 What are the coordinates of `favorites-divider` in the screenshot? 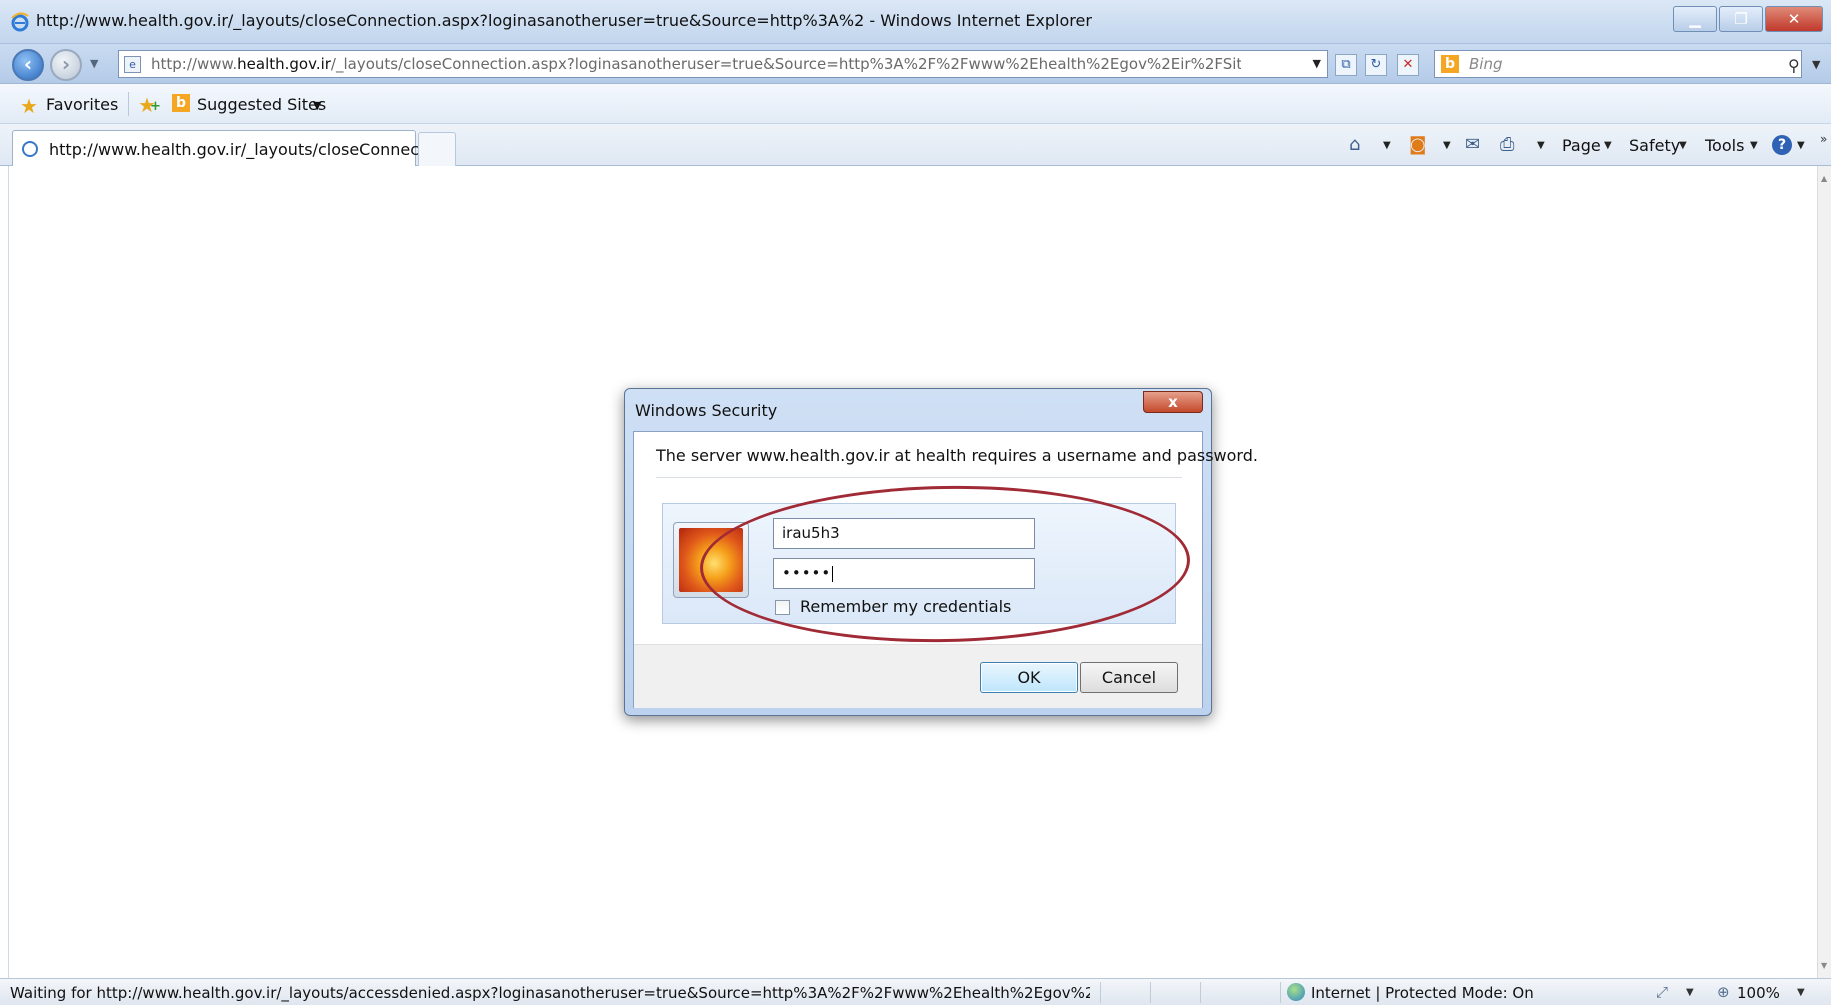 It's located at (128, 104).